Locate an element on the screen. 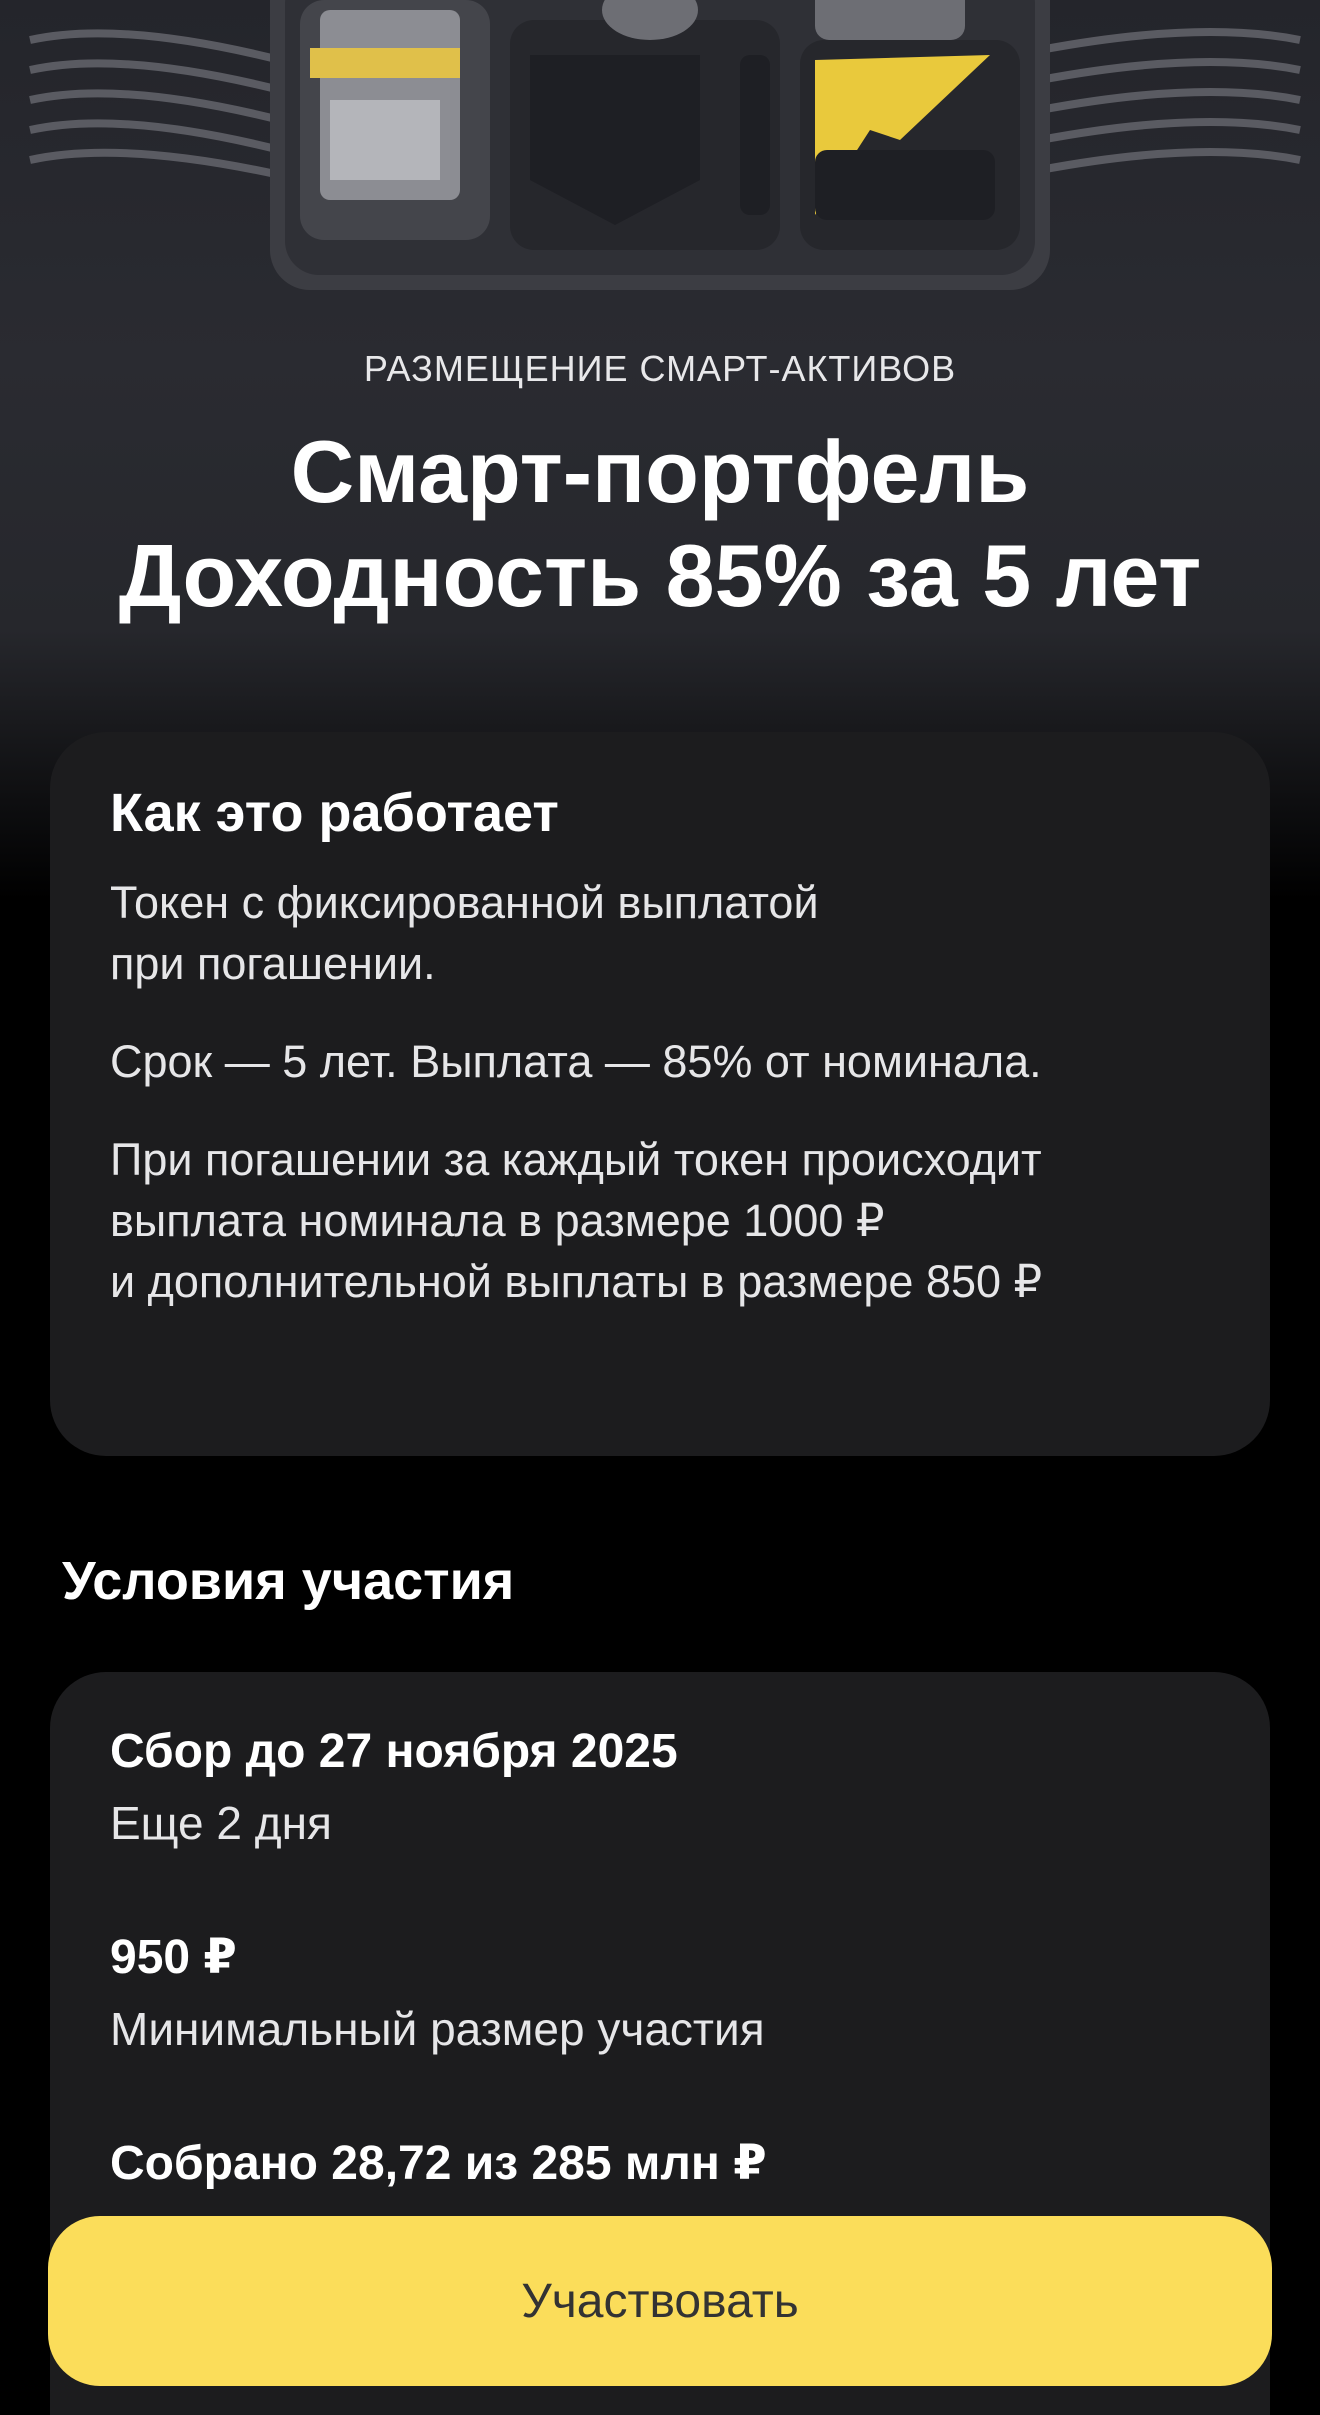 The image size is (1320, 2415). right-cables-icon is located at coordinates (1170, 101).